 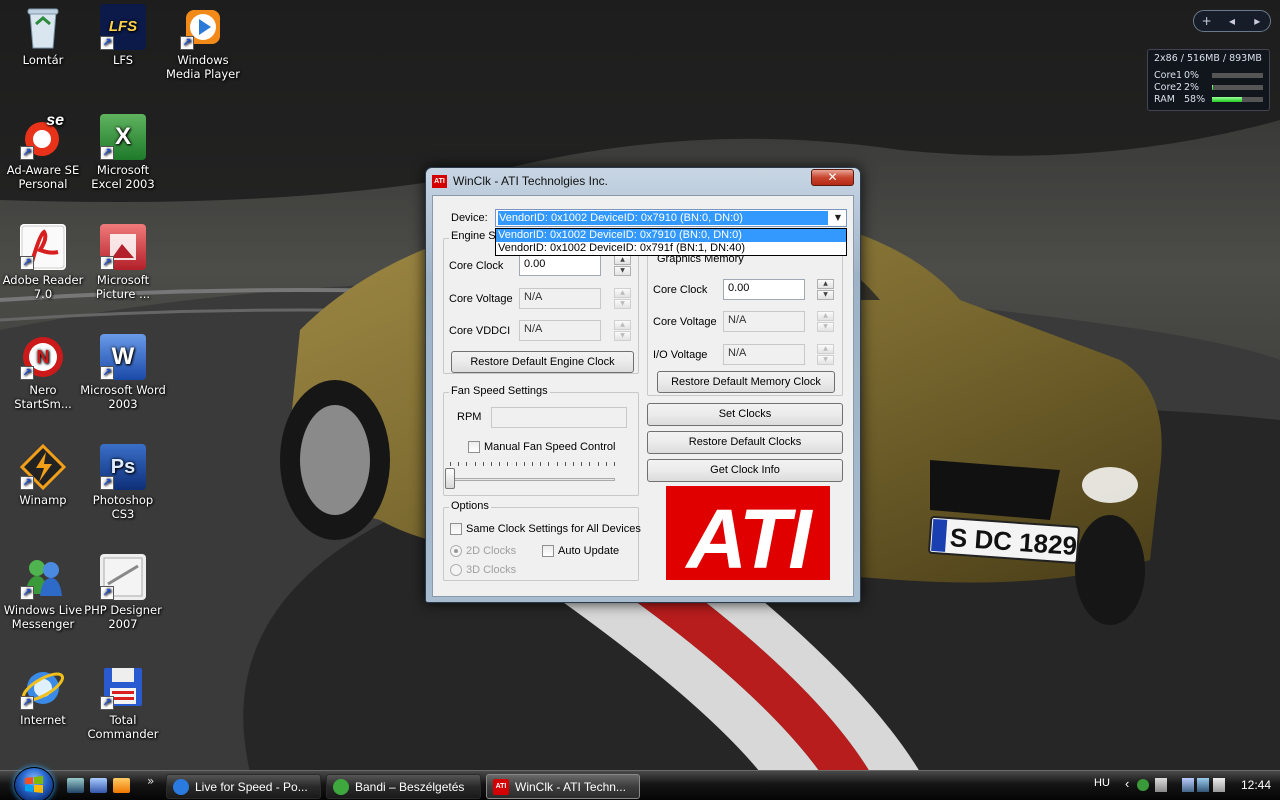 What do you see at coordinates (680, 355) in the screenshot?
I see `memory-io-voltage-label: I/O Voltage` at bounding box center [680, 355].